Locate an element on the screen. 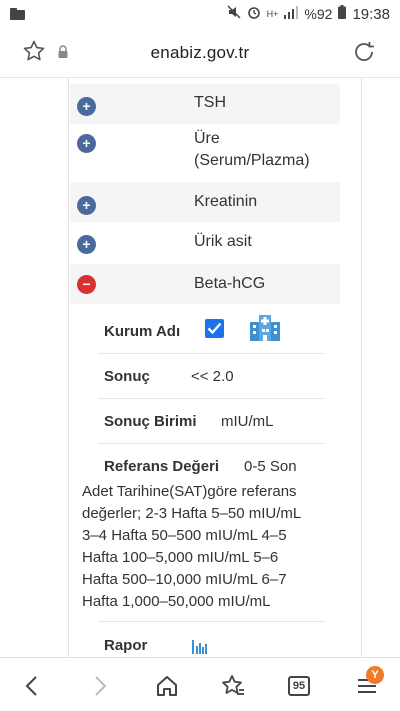 Image resolution: width=400 pixels, height=711 pixels. clock: 19:38 is located at coordinates (371, 14).